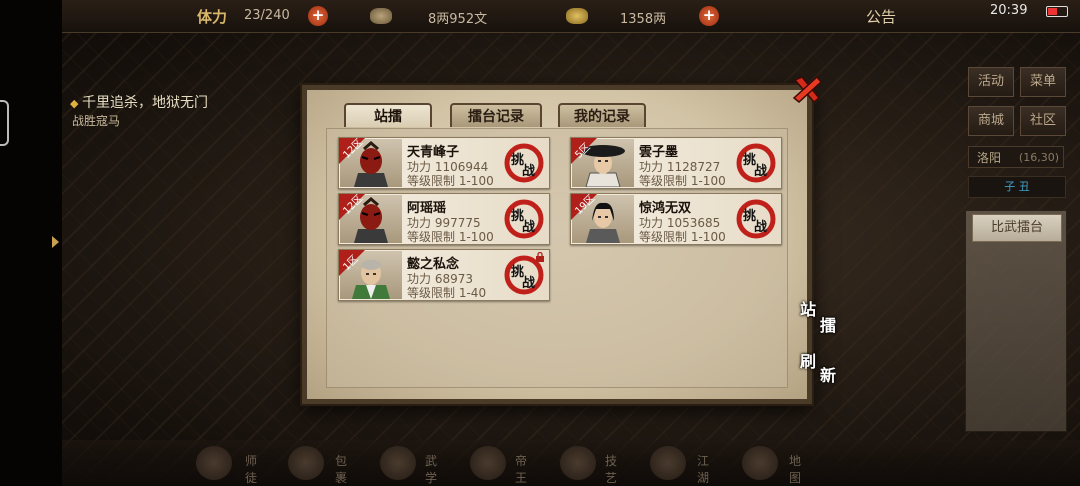 Image resolution: width=1080 pixels, height=486 pixels. Describe the element at coordinates (96, 121) in the screenshot. I see `quest-objective: 战胜寇马` at that location.